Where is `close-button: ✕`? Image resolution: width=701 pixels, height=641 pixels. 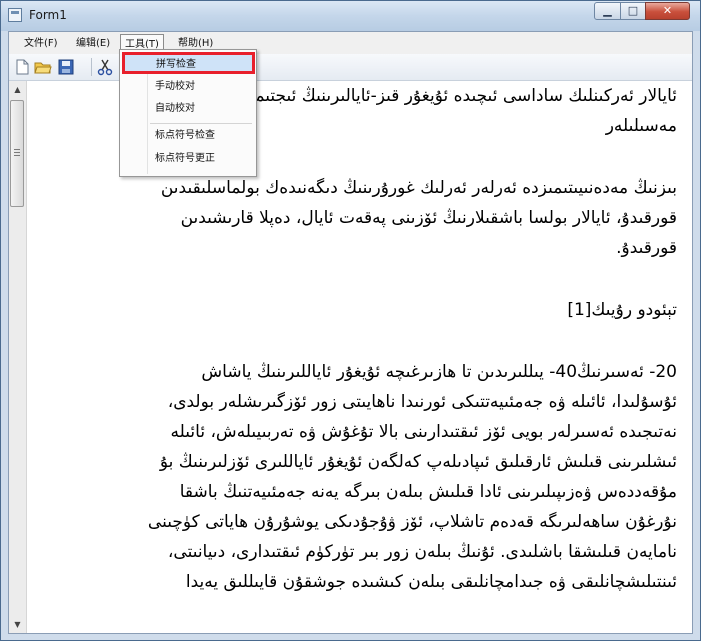 close-button: ✕ is located at coordinates (667, 11).